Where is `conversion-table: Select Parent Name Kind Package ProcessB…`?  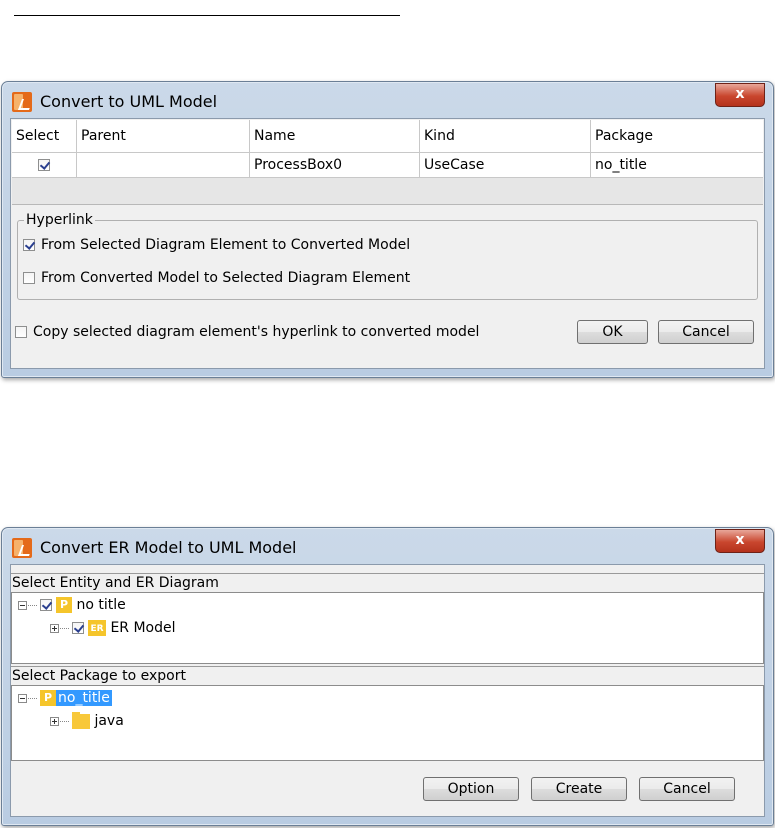
conversion-table: Select Parent Name Kind Package ProcessB… is located at coordinates (387, 162).